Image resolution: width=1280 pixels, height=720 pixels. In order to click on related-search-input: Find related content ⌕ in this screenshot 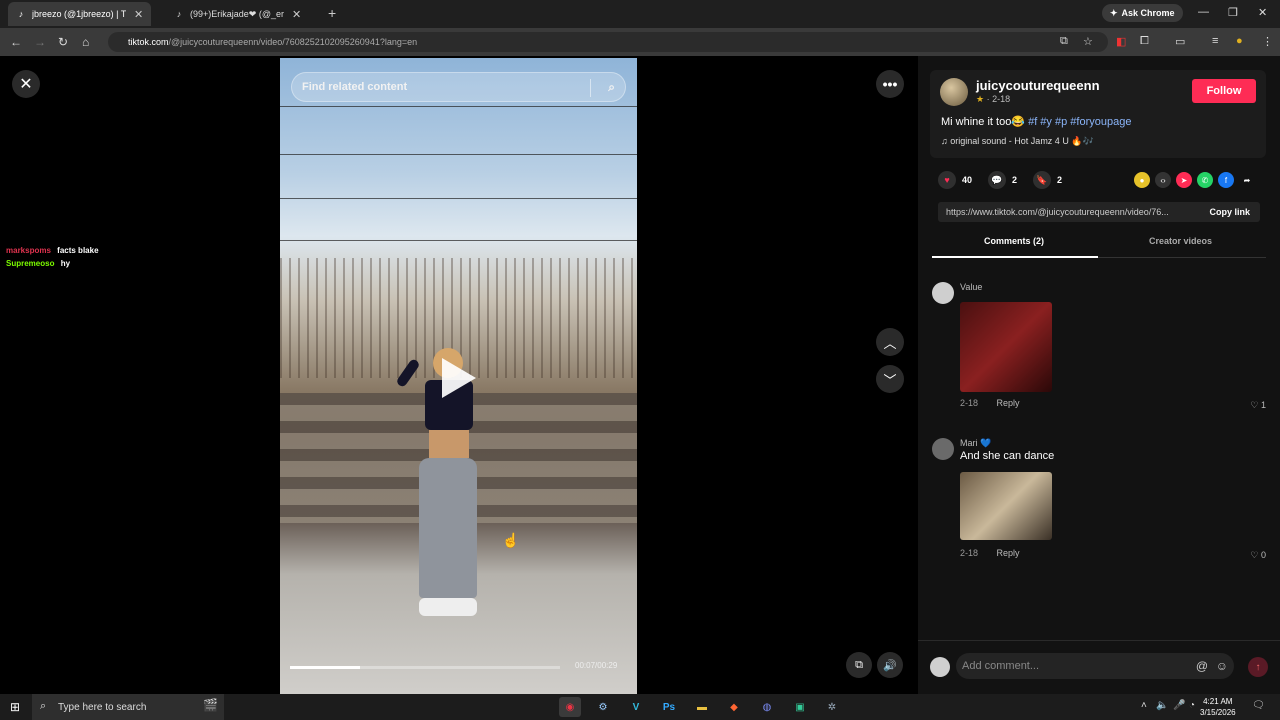, I will do `click(458, 87)`.